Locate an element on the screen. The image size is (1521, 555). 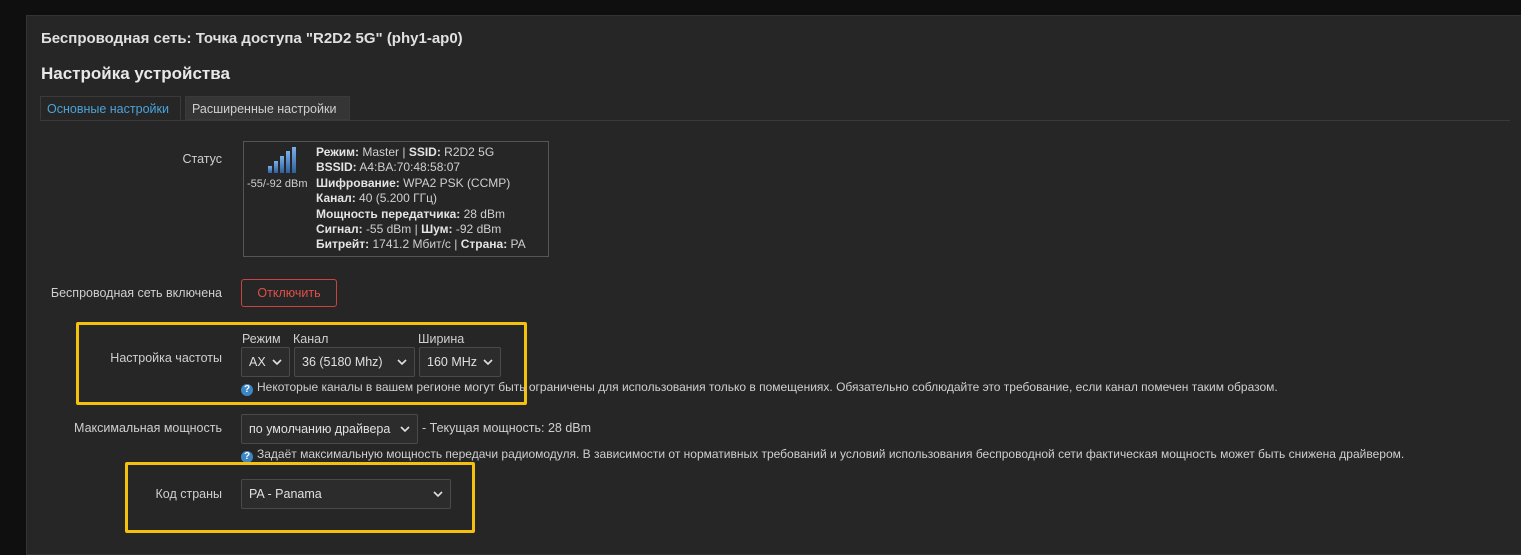
max-power-select: по умолчанию драйвера is located at coordinates (329, 429).